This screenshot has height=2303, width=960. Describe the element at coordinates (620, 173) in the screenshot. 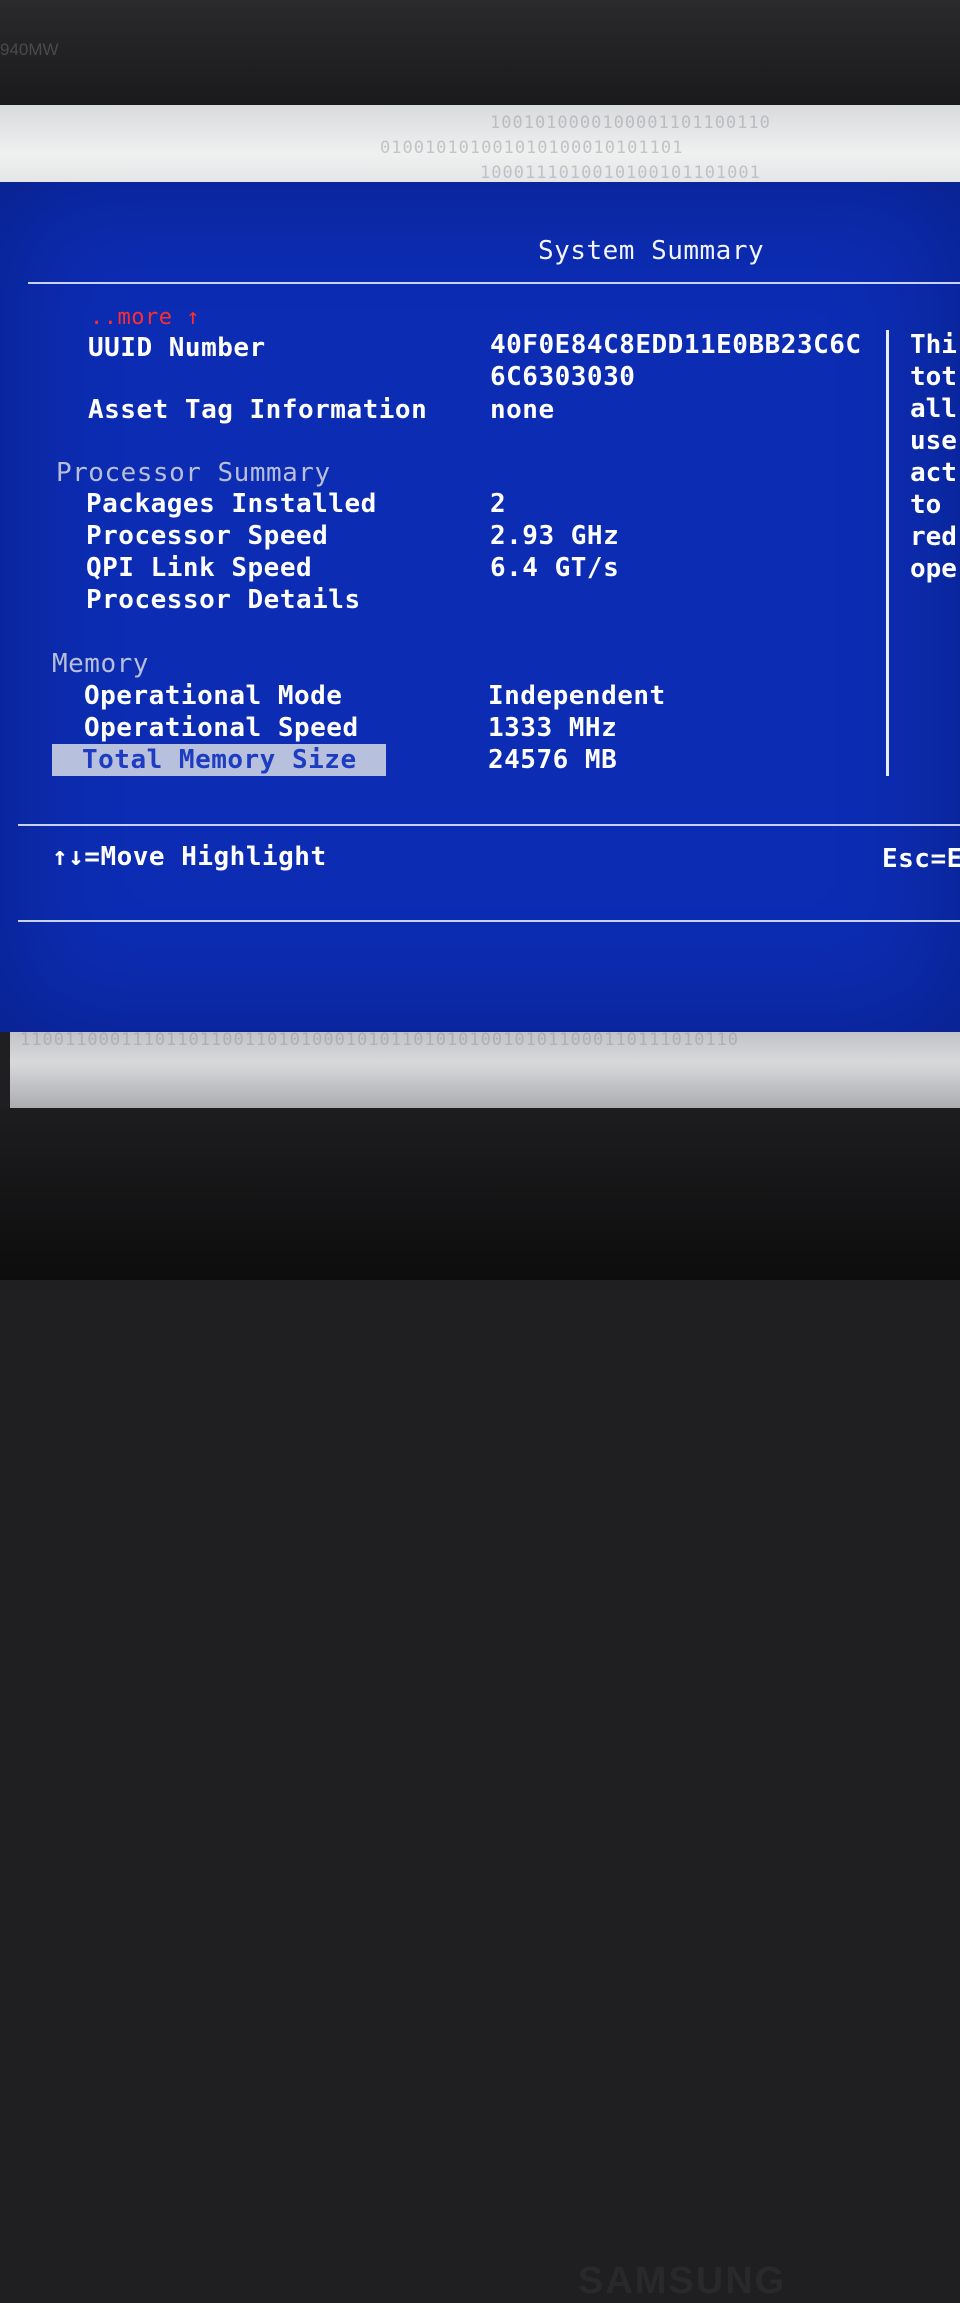

I see `edge-binary-text: 1000111010010100101101001` at that location.